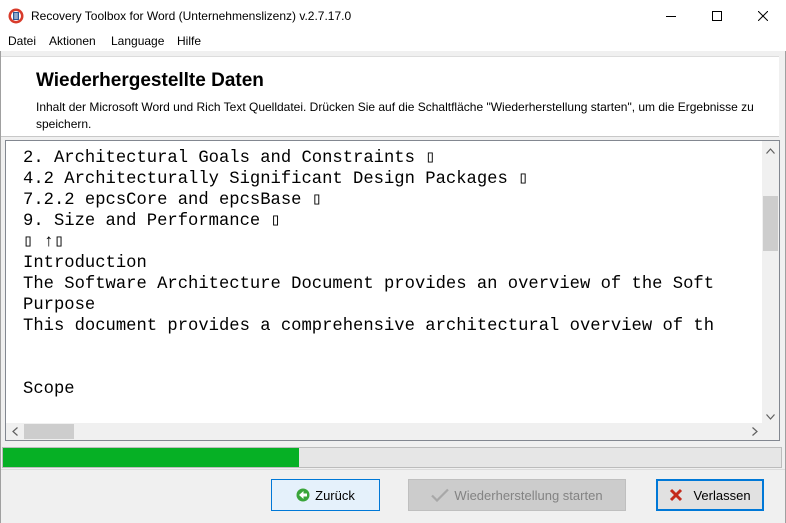 This screenshot has width=786, height=523. Describe the element at coordinates (152, 221) in the screenshot. I see `text-line: 9. Size and Performance ▯` at that location.